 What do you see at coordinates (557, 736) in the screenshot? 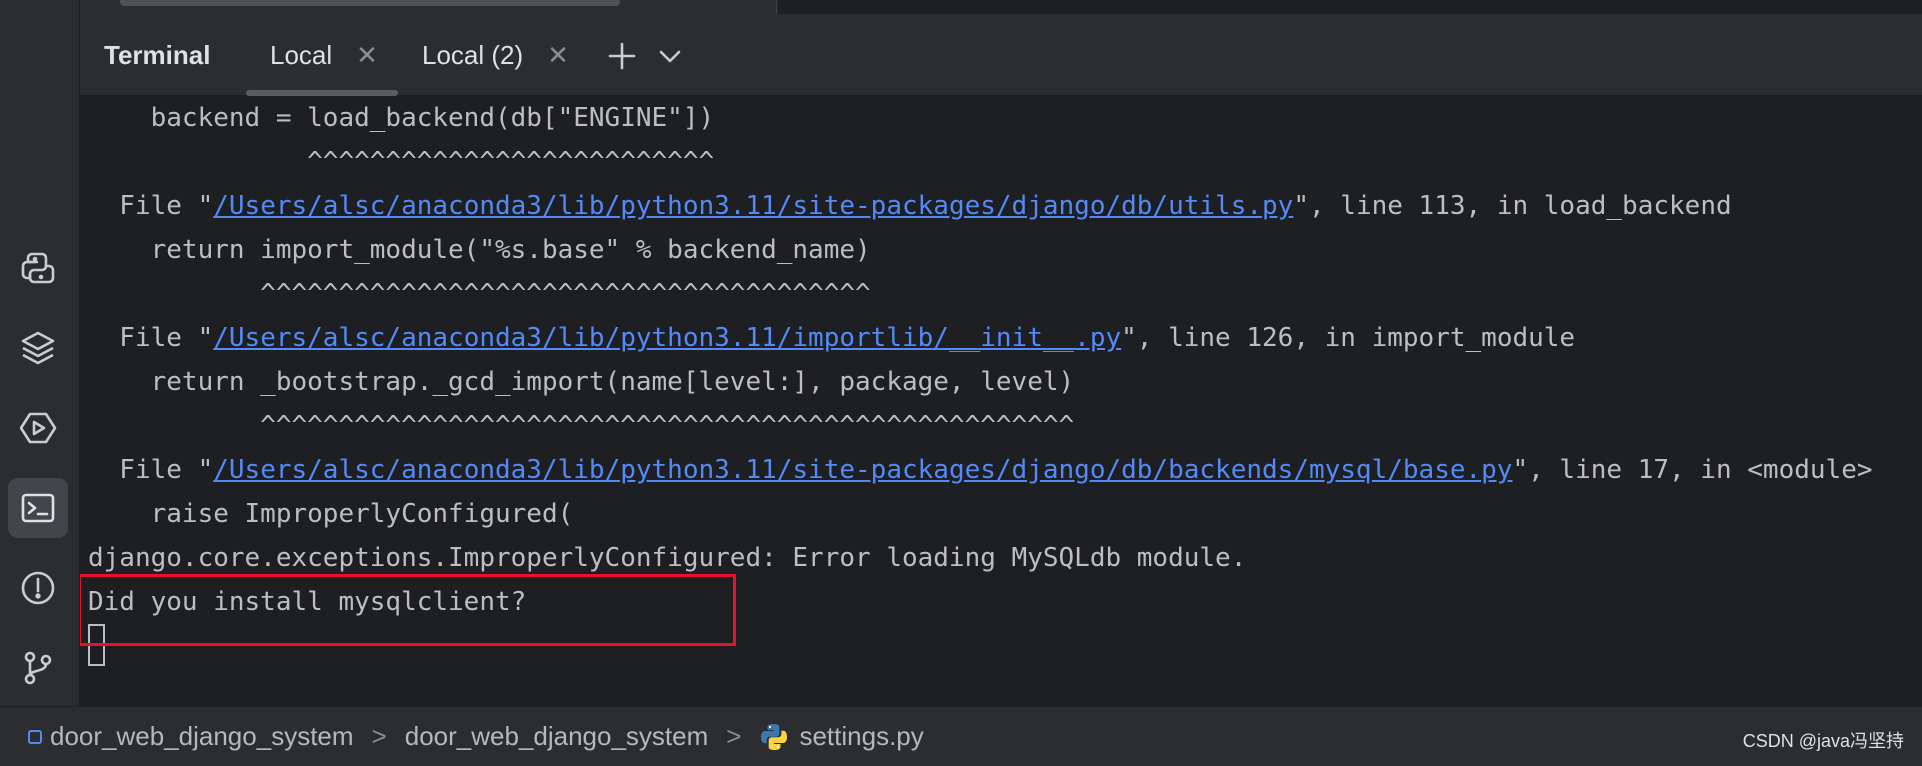
I see `breadcrumb-item-package: door_web_django_system` at bounding box center [557, 736].